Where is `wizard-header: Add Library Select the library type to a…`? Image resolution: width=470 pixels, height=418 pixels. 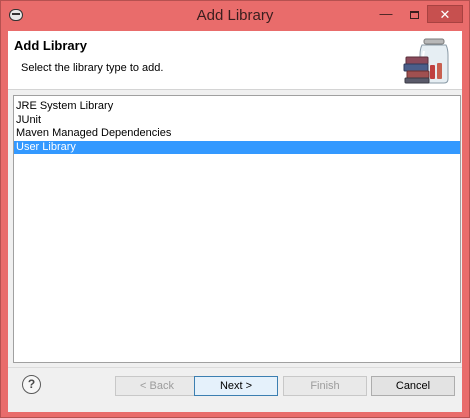 wizard-header: Add Library Select the library type to a… is located at coordinates (235, 60).